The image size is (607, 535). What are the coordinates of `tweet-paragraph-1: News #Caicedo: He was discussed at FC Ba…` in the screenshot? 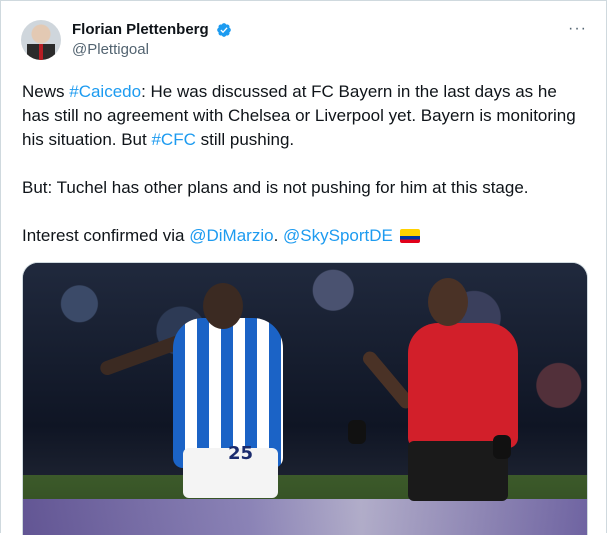 It's located at (304, 116).